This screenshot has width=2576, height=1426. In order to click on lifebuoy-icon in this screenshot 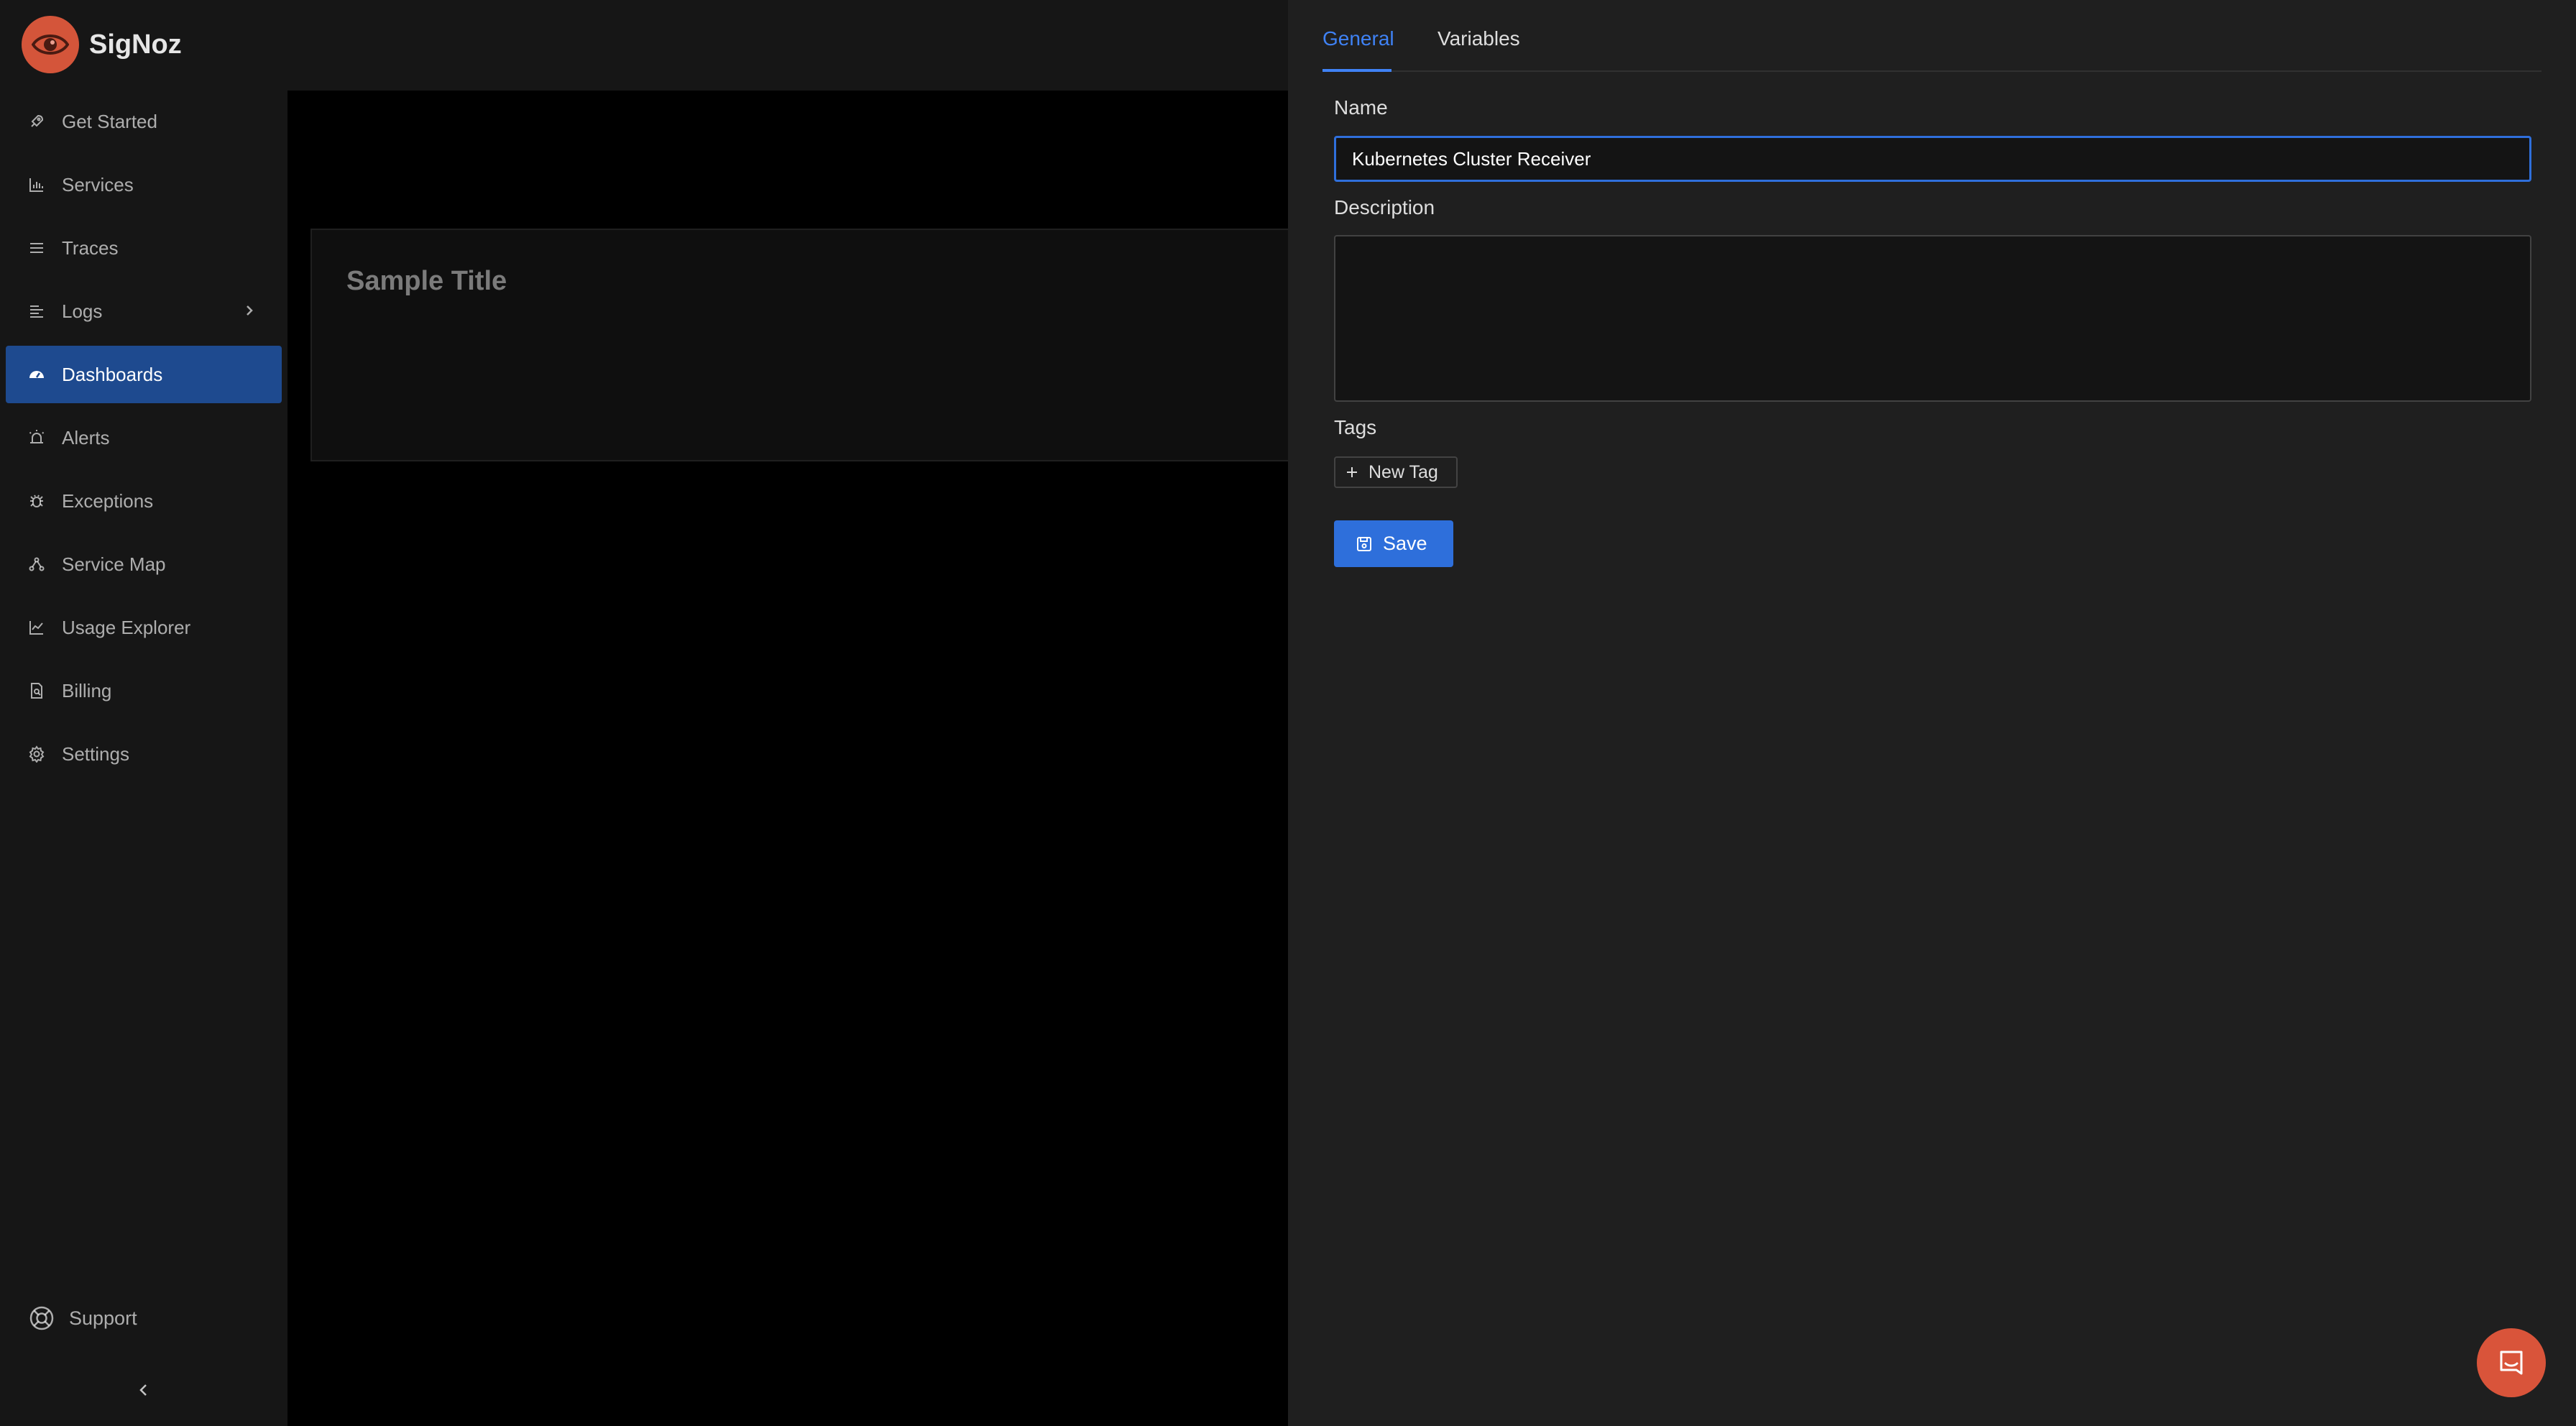, I will do `click(42, 1318)`.